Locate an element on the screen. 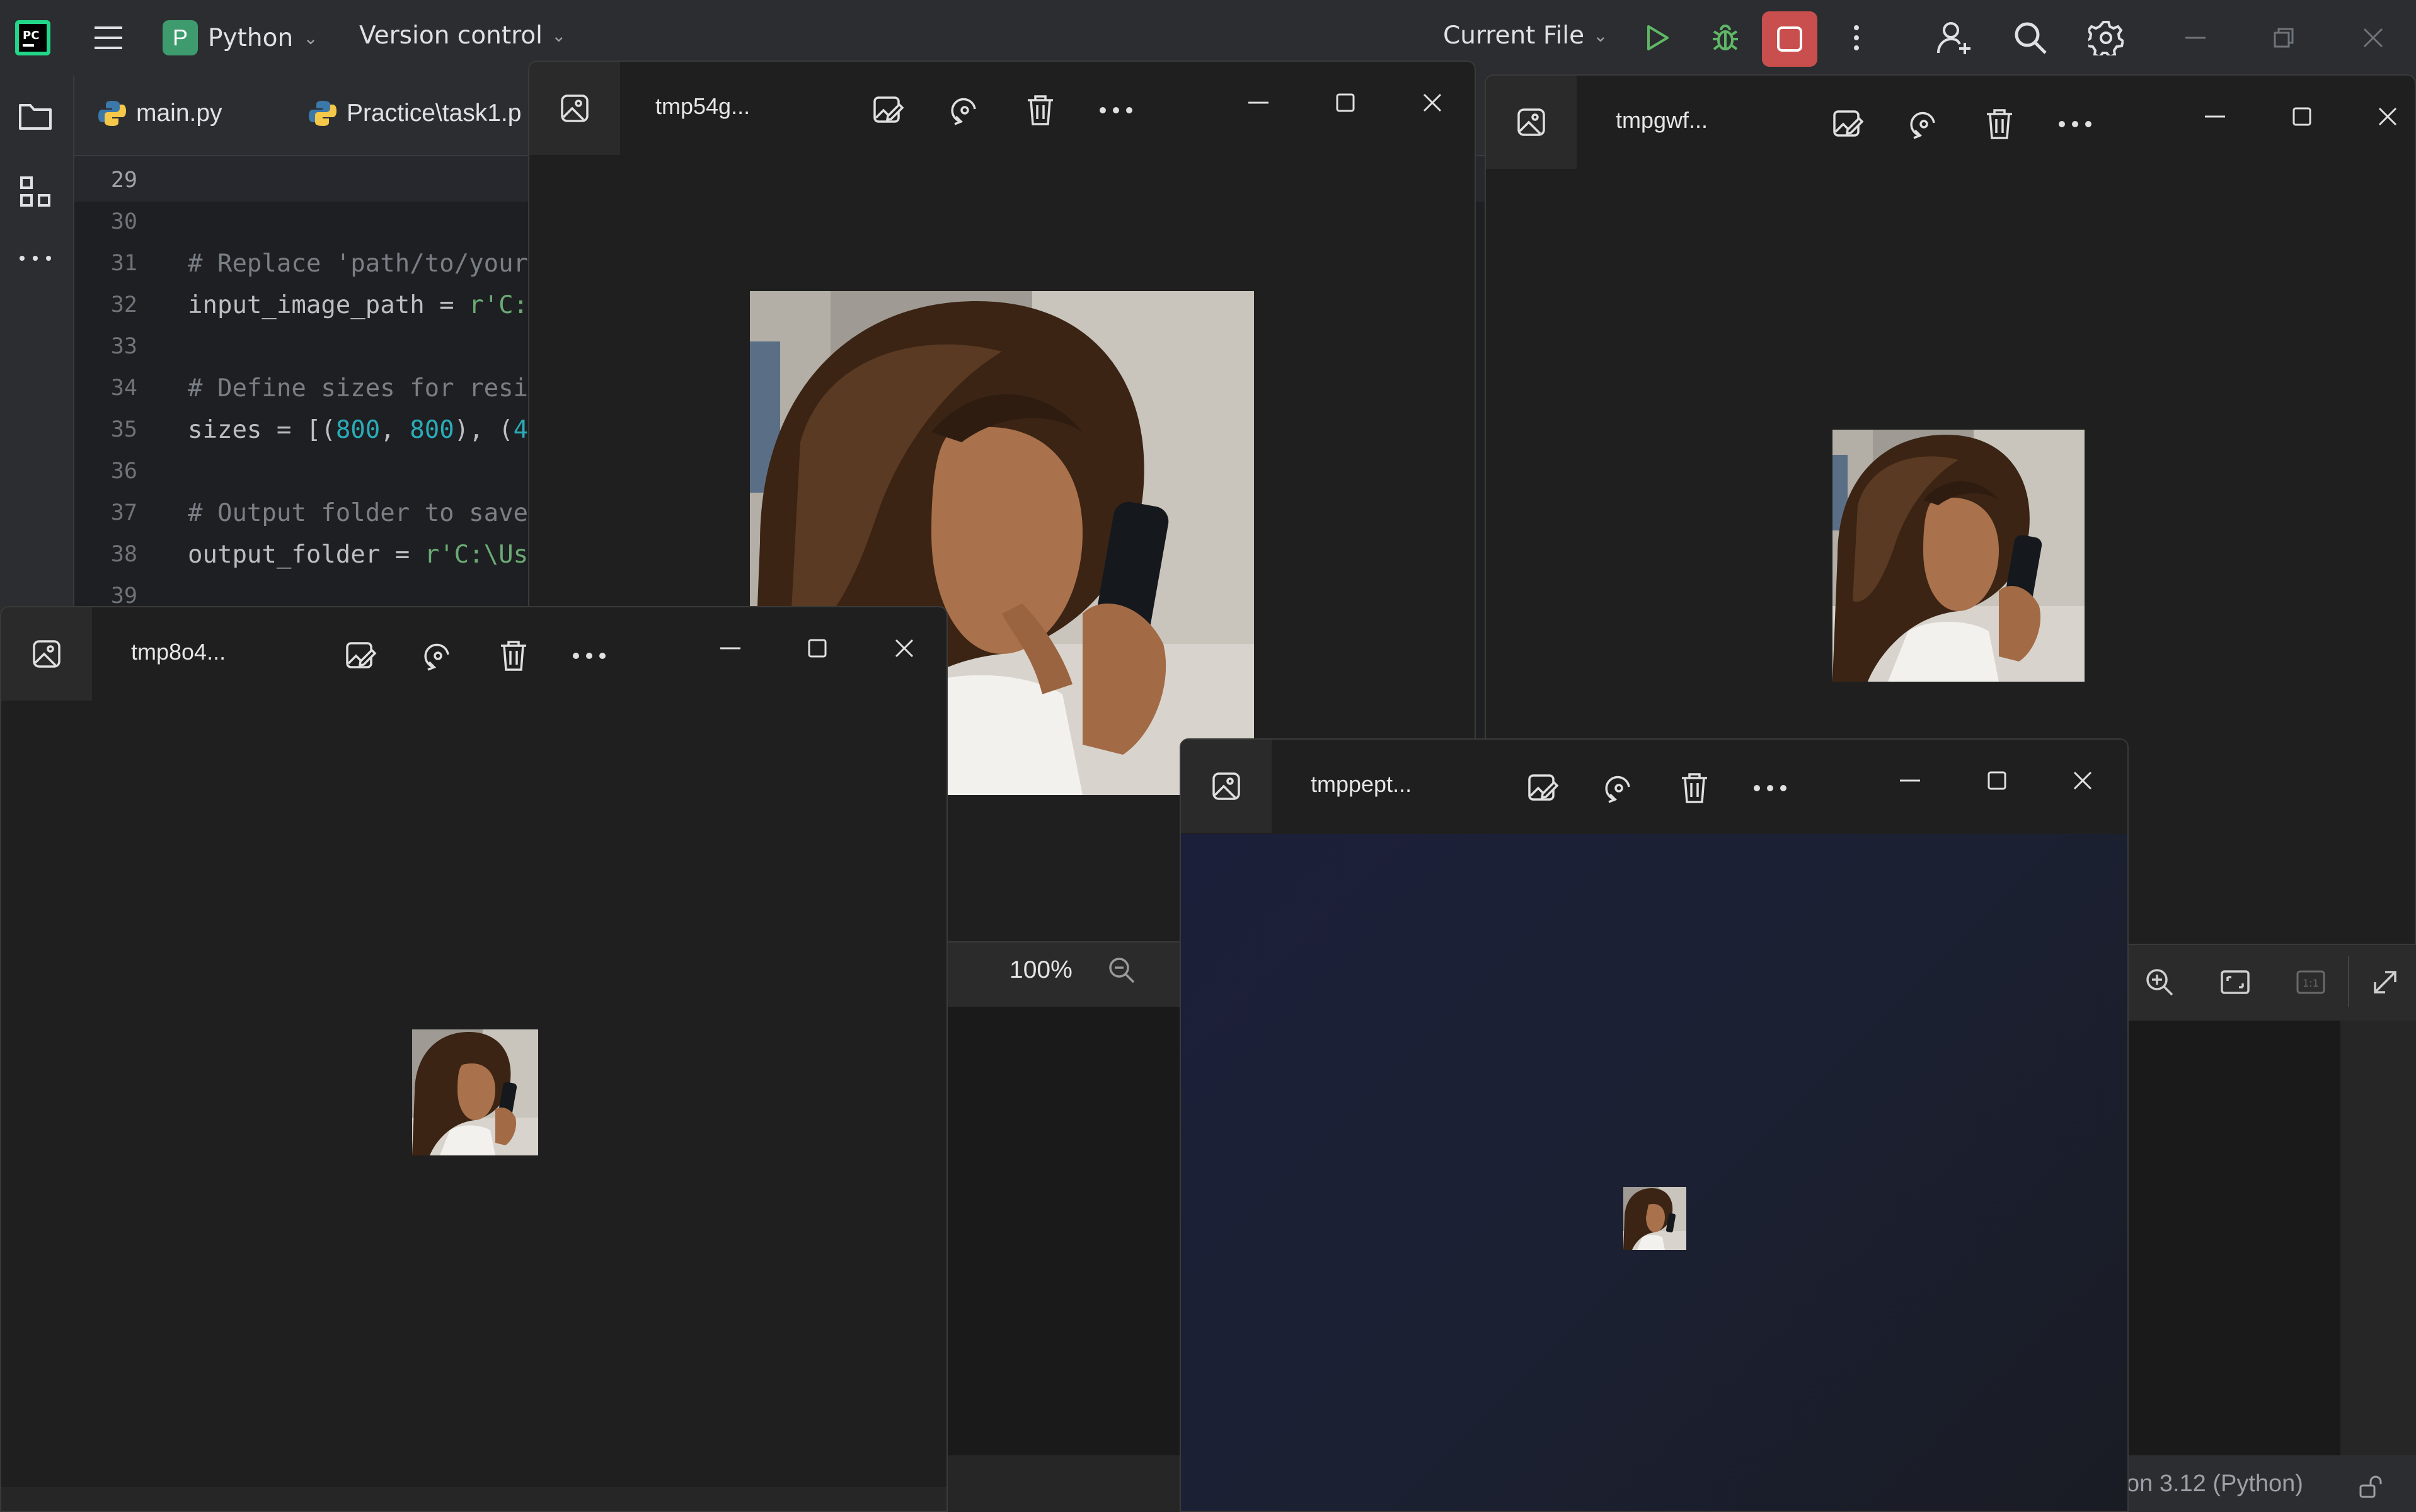  actual-size-icon: 1:1 is located at coordinates (2311, 982).